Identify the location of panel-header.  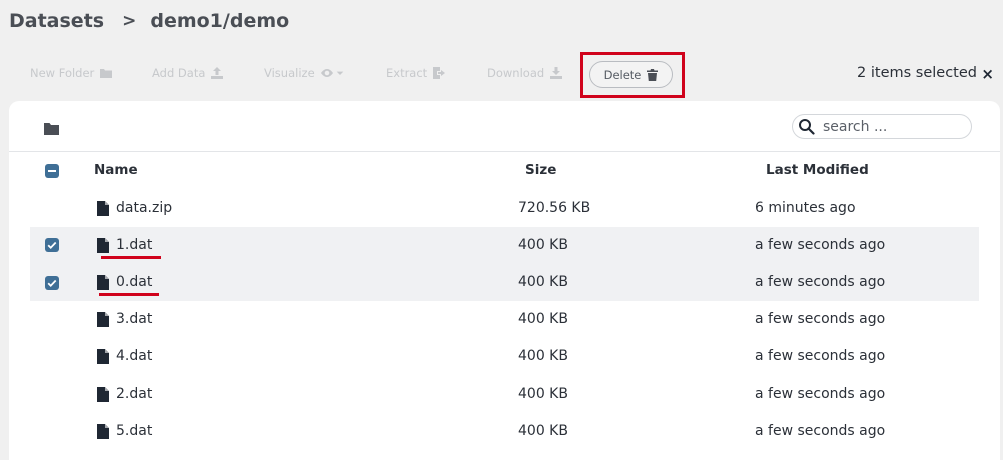
(504, 126).